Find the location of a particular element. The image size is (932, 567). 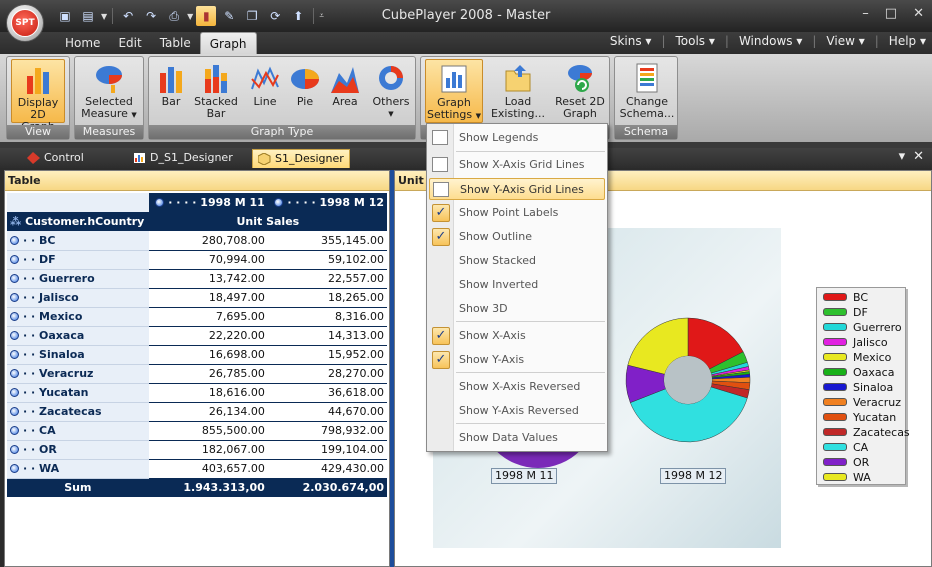

tab-edit: Edit is located at coordinates (129, 43).